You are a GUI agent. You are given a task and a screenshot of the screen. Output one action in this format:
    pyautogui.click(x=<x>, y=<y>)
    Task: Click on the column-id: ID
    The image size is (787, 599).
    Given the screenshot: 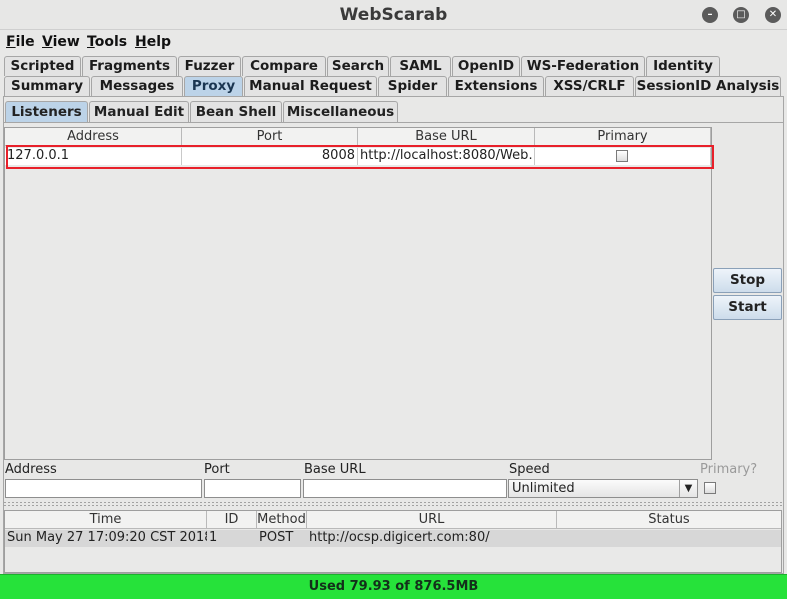 What is the action you would take?
    pyautogui.click(x=232, y=520)
    